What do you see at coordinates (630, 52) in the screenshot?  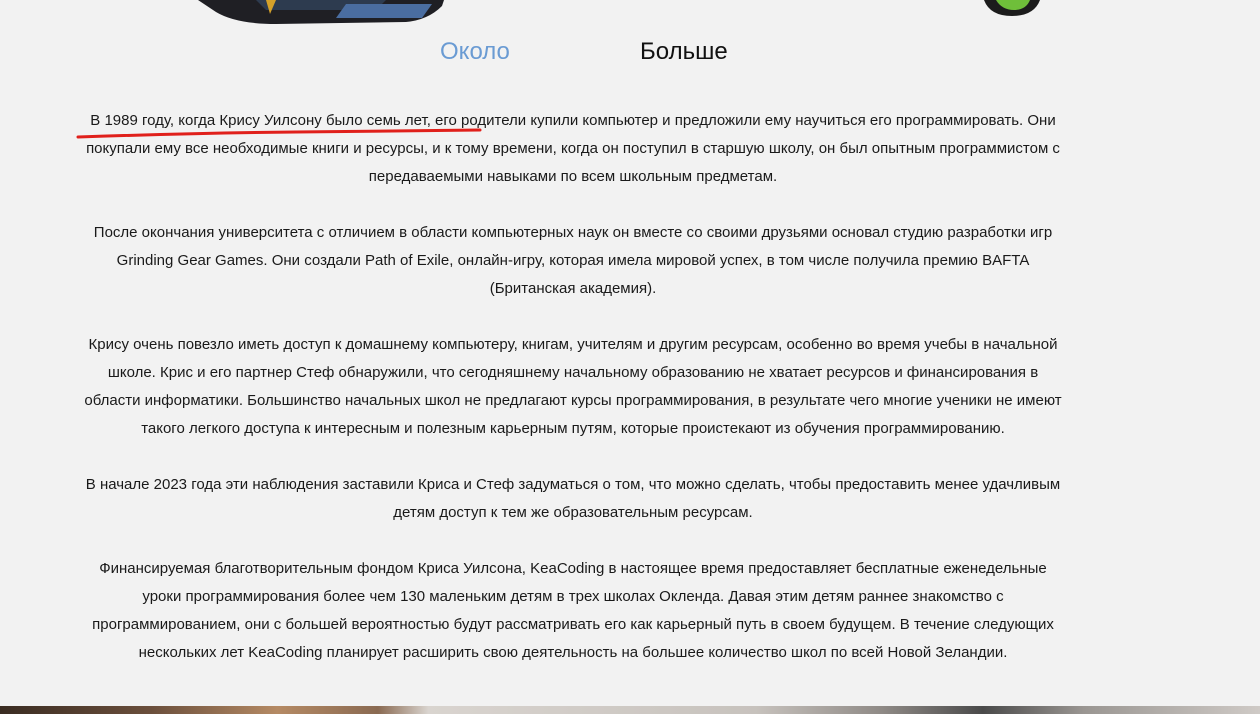 I see `section-tabs: Около Больше` at bounding box center [630, 52].